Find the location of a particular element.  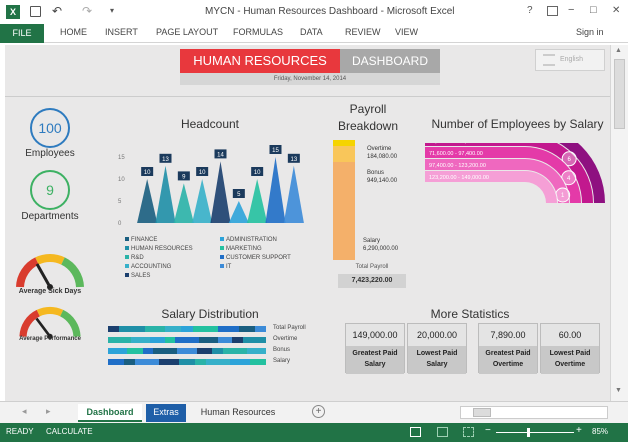

hscroll-thumb is located at coordinates (482, 412).